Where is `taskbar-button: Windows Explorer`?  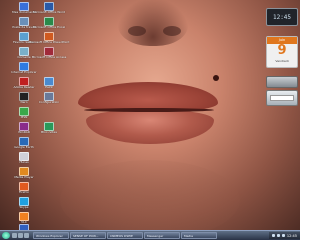 taskbar-button: Windows Explorer is located at coordinates (51, 235).